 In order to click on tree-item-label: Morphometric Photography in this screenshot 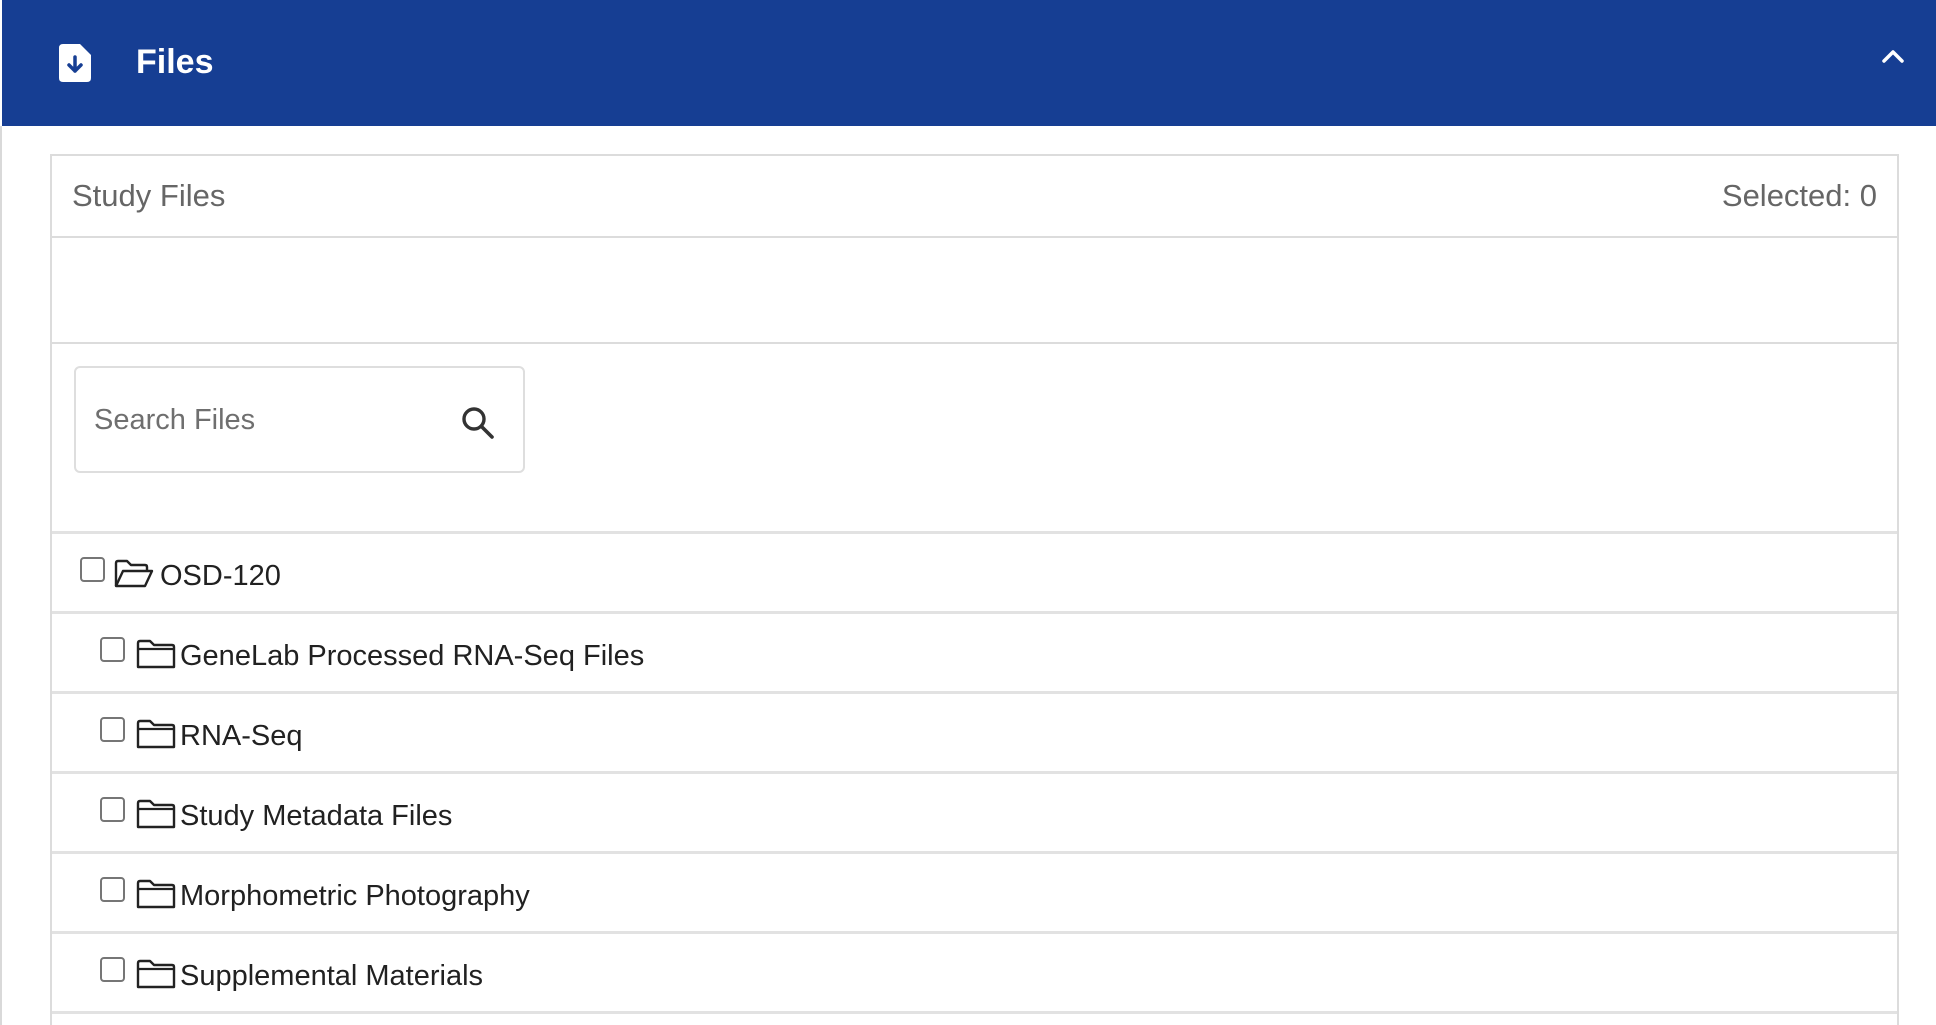, I will do `click(355, 896)`.